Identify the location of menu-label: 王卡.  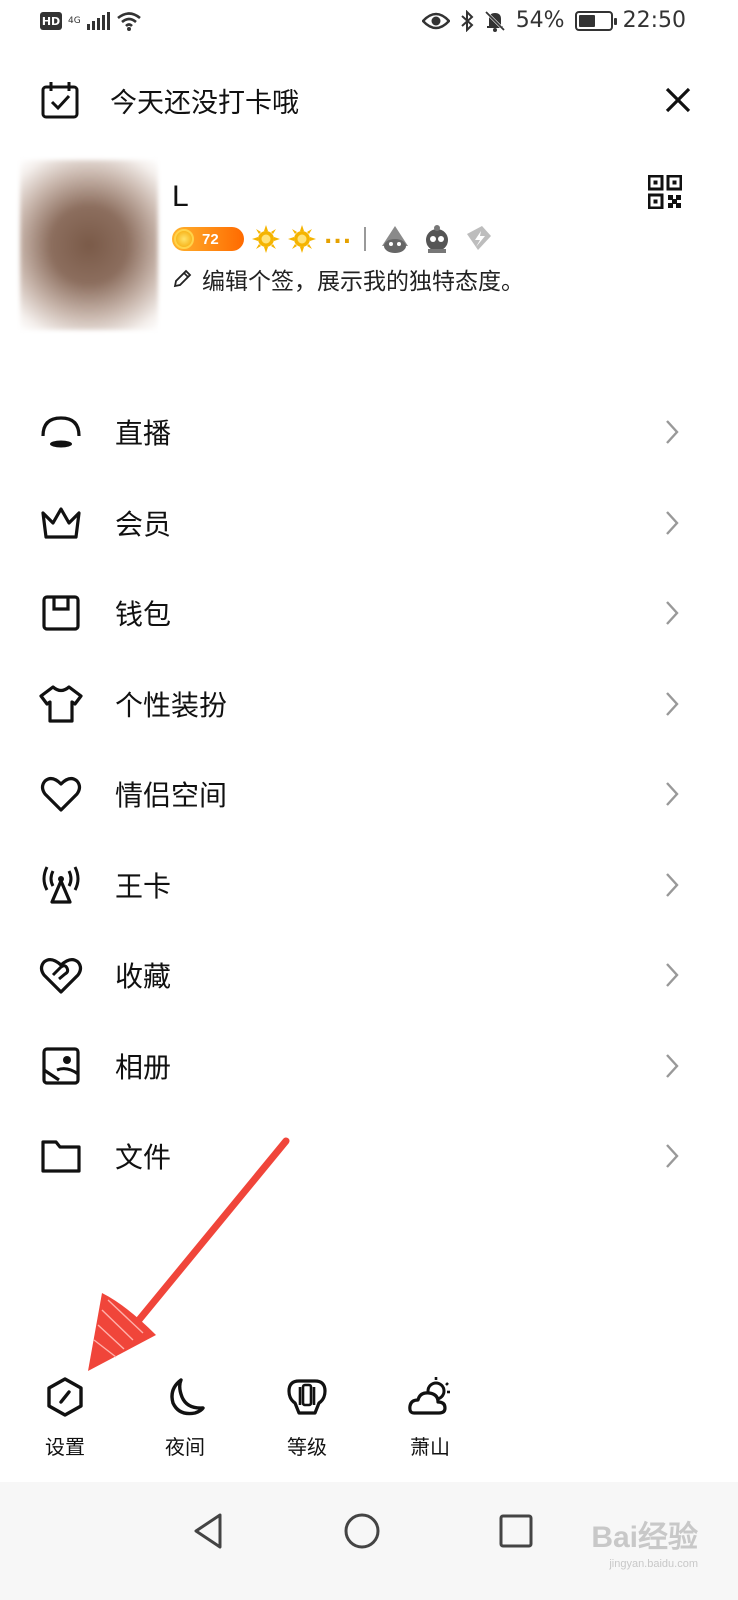
(143, 886).